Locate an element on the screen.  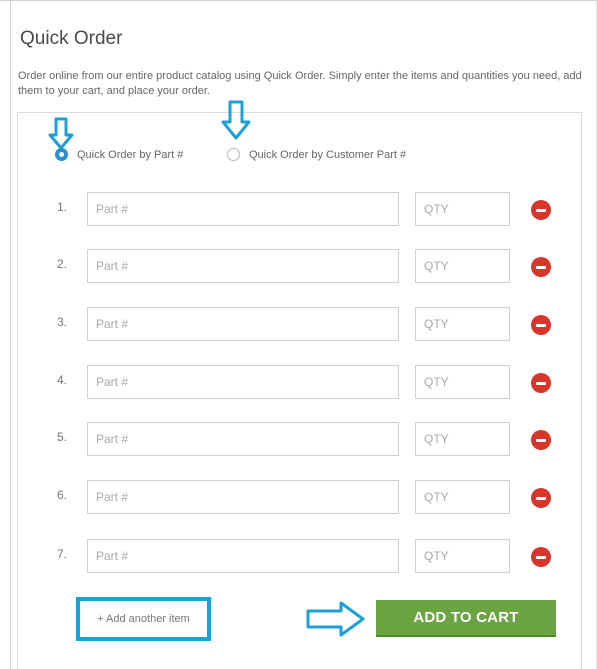
order-row: 5. is located at coordinates (298, 439).